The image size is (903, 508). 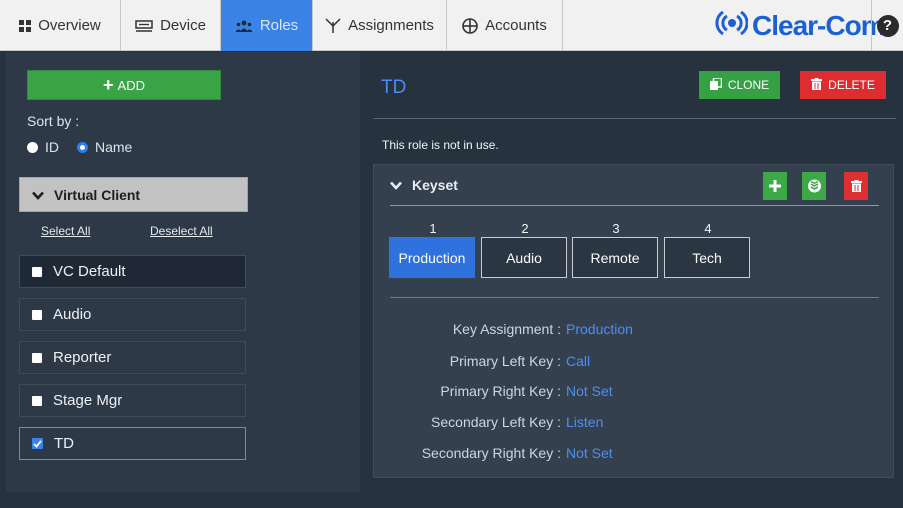 What do you see at coordinates (470, 25) in the screenshot?
I see `accounts-icon` at bounding box center [470, 25].